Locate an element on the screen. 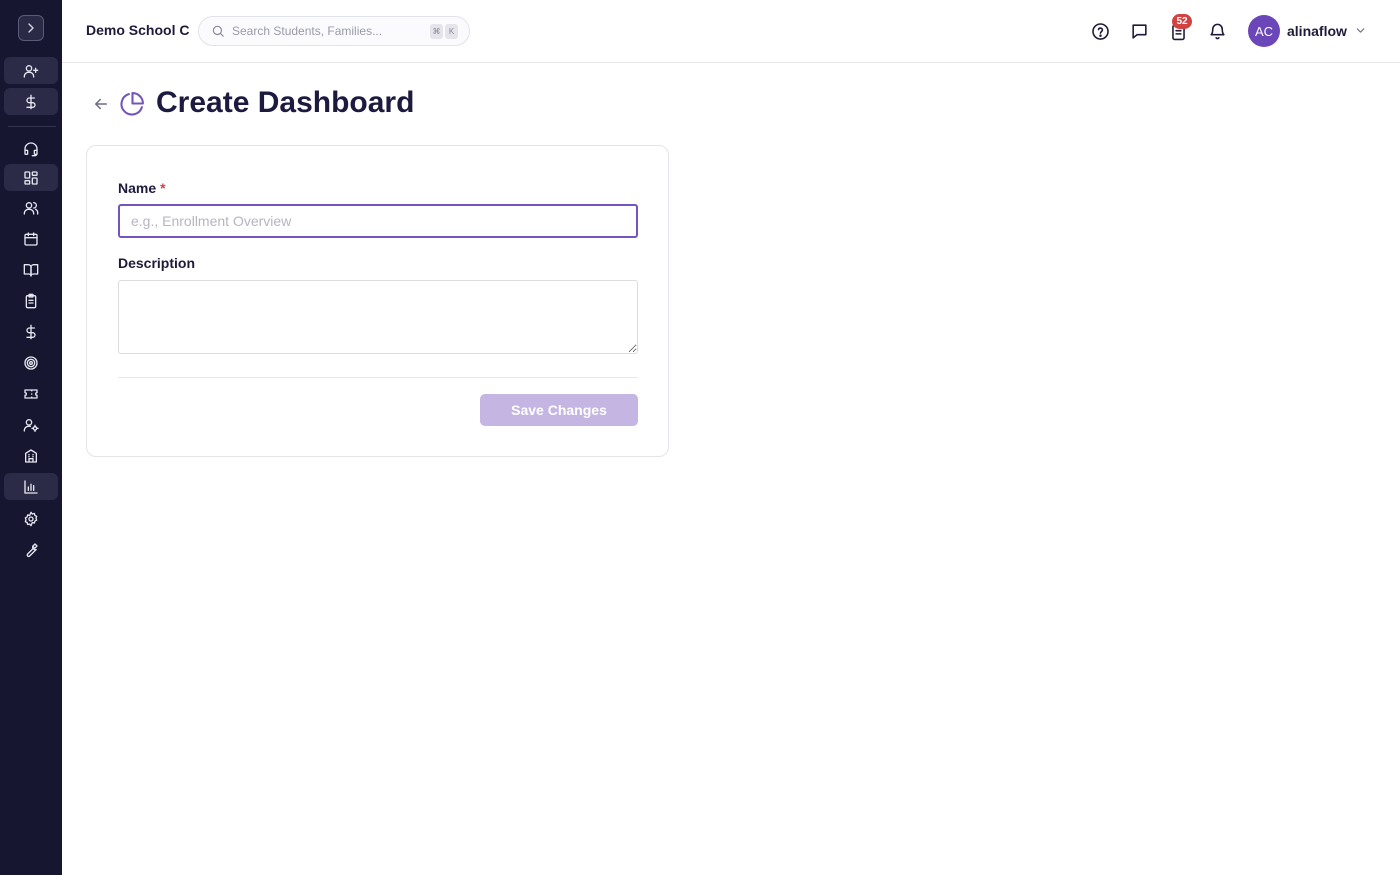 The image size is (1400, 875). sidebar-item-people is located at coordinates (31, 207).